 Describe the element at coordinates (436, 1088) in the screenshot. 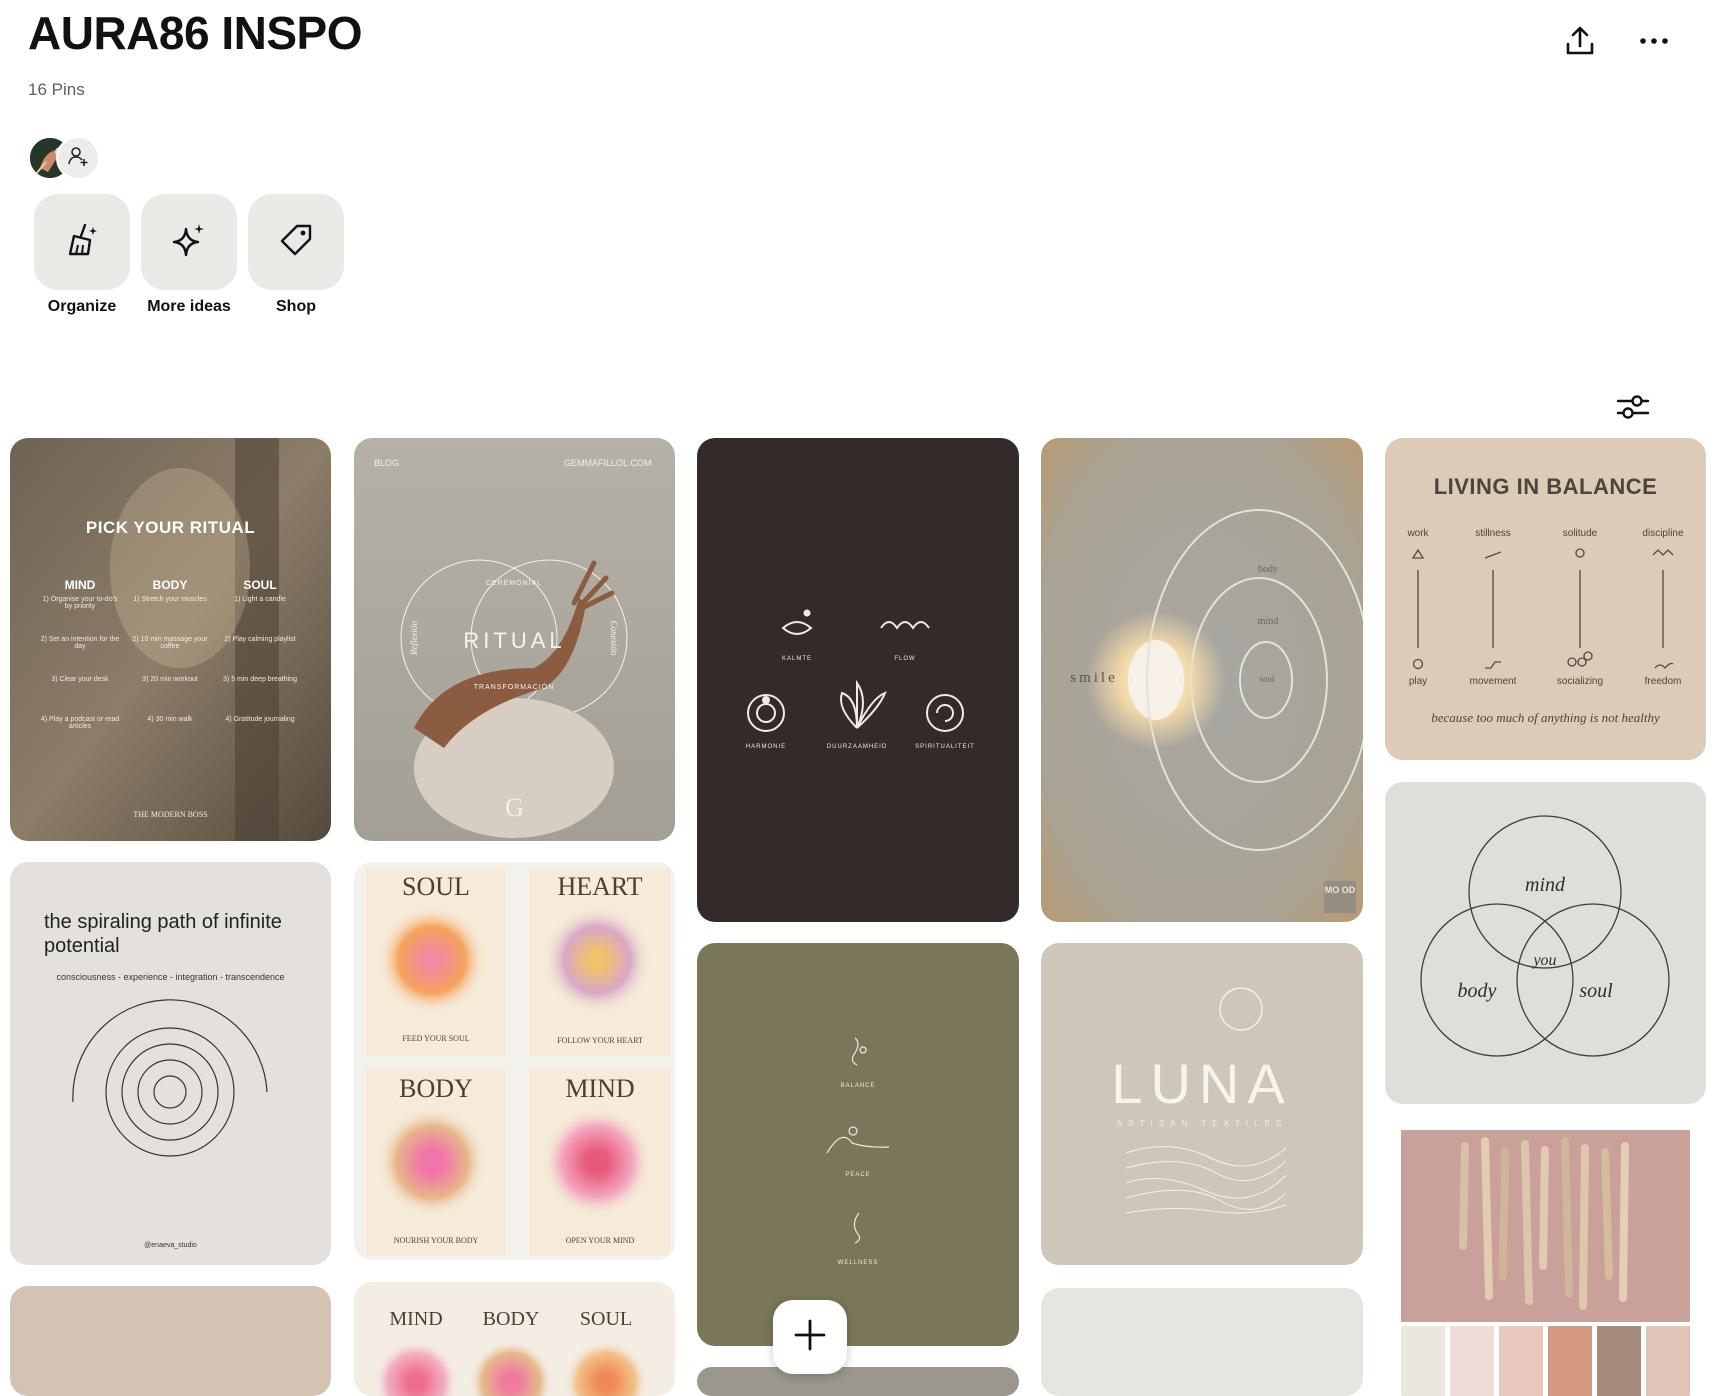

I see `aura-card-title: BODY` at that location.